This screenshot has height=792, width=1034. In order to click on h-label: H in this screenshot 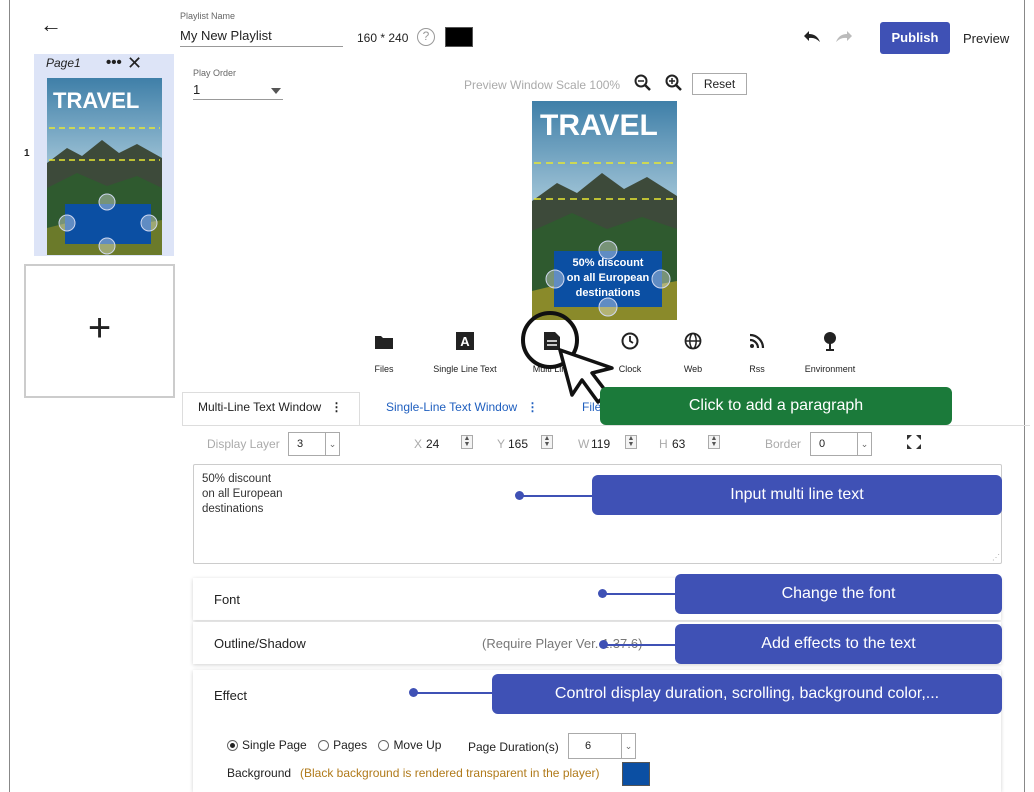, I will do `click(663, 444)`.